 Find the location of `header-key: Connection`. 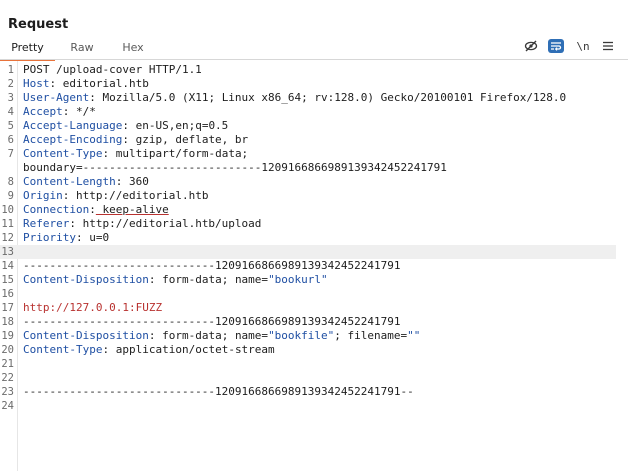

header-key: Connection is located at coordinates (56, 209).